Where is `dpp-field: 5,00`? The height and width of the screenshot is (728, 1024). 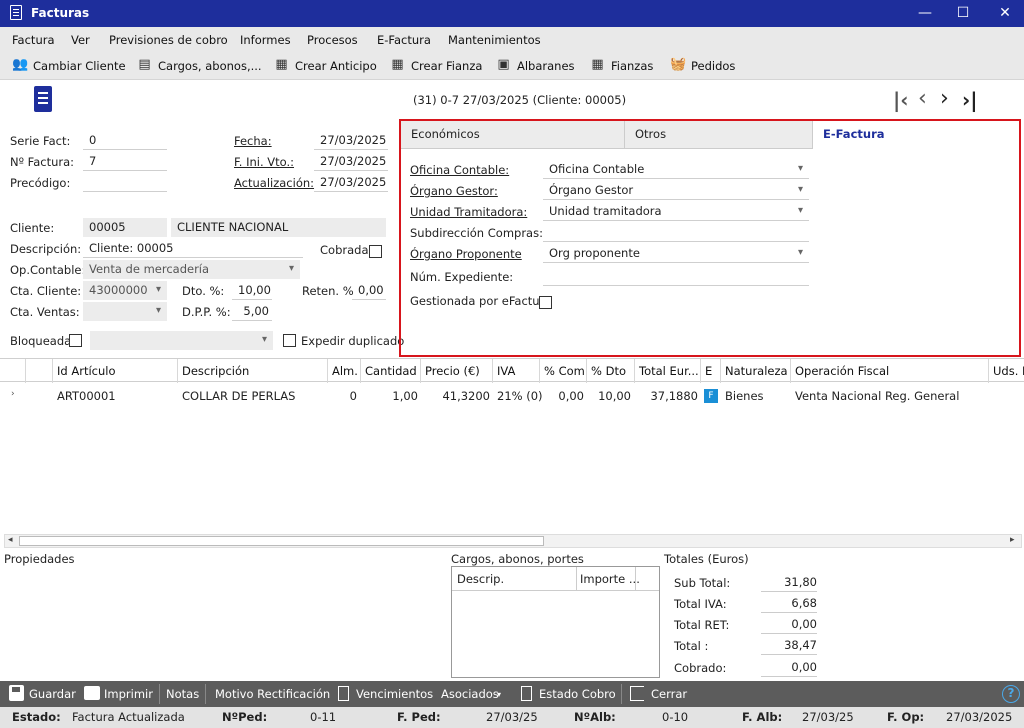
dpp-field: 5,00 is located at coordinates (252, 311).